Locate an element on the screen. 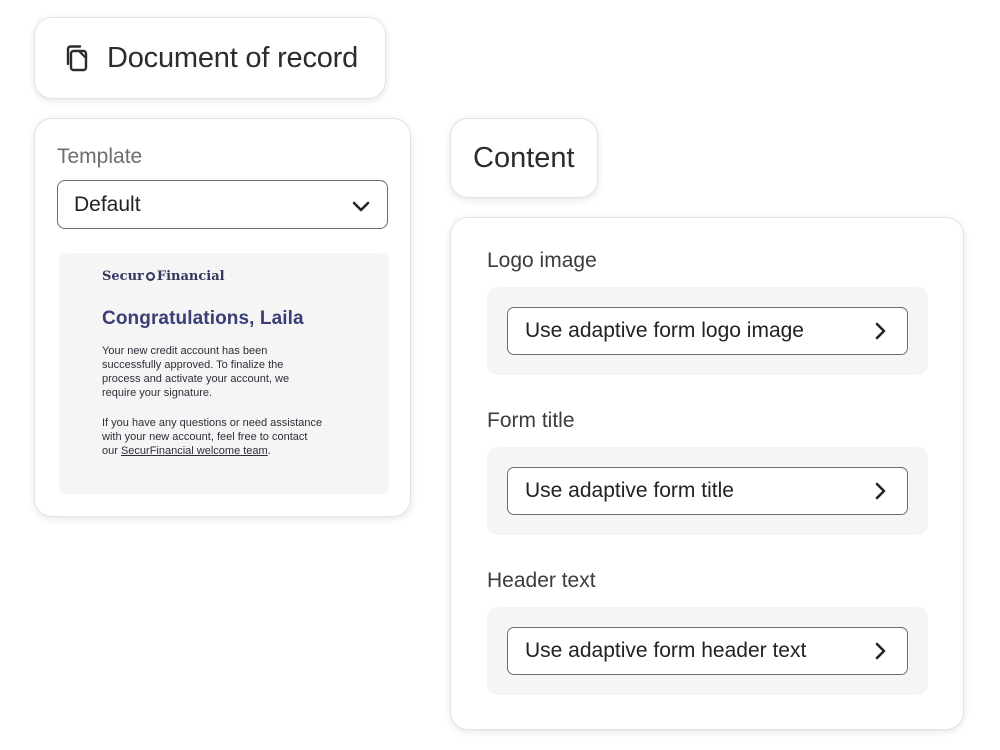 The image size is (1000, 750). preview-logo-right: Financial is located at coordinates (190, 276).